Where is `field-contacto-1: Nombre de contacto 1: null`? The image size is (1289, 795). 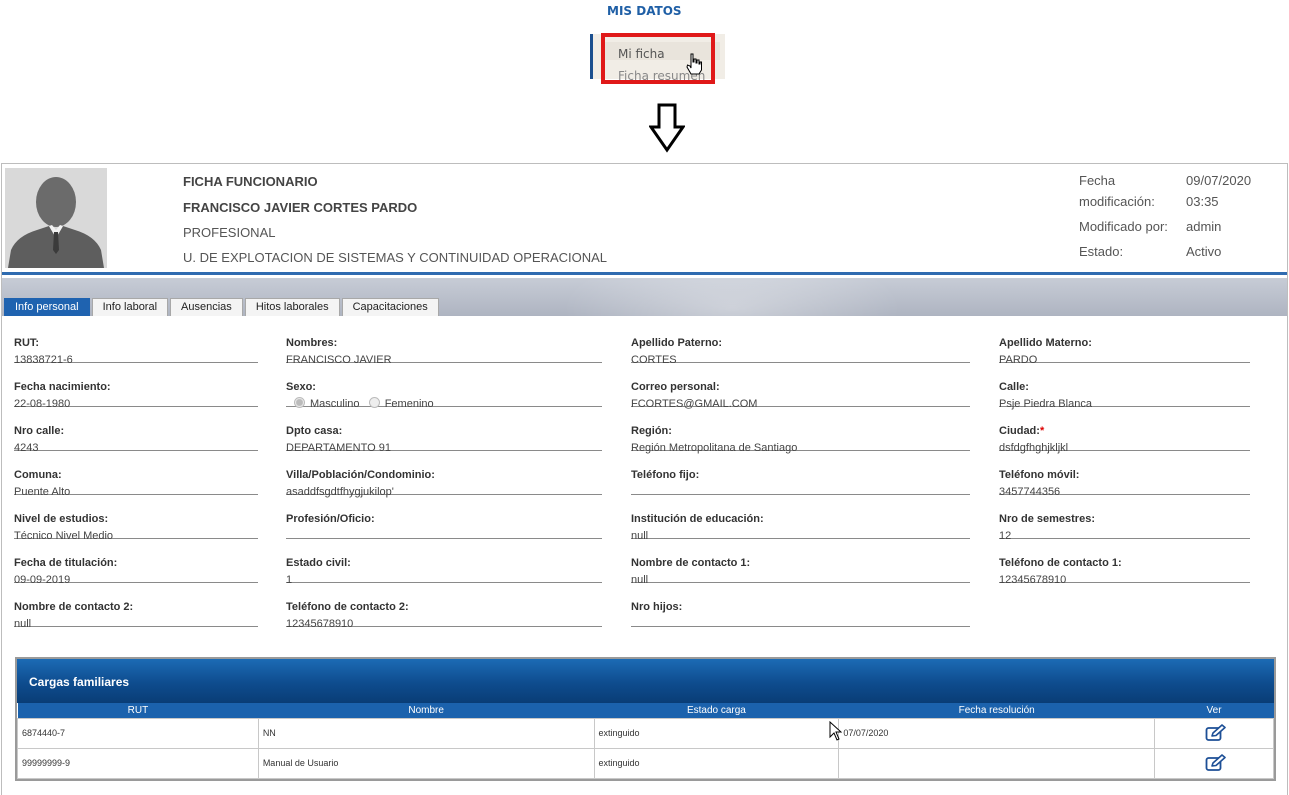 field-contacto-1: Nombre de contacto 1: null is located at coordinates (800, 564).